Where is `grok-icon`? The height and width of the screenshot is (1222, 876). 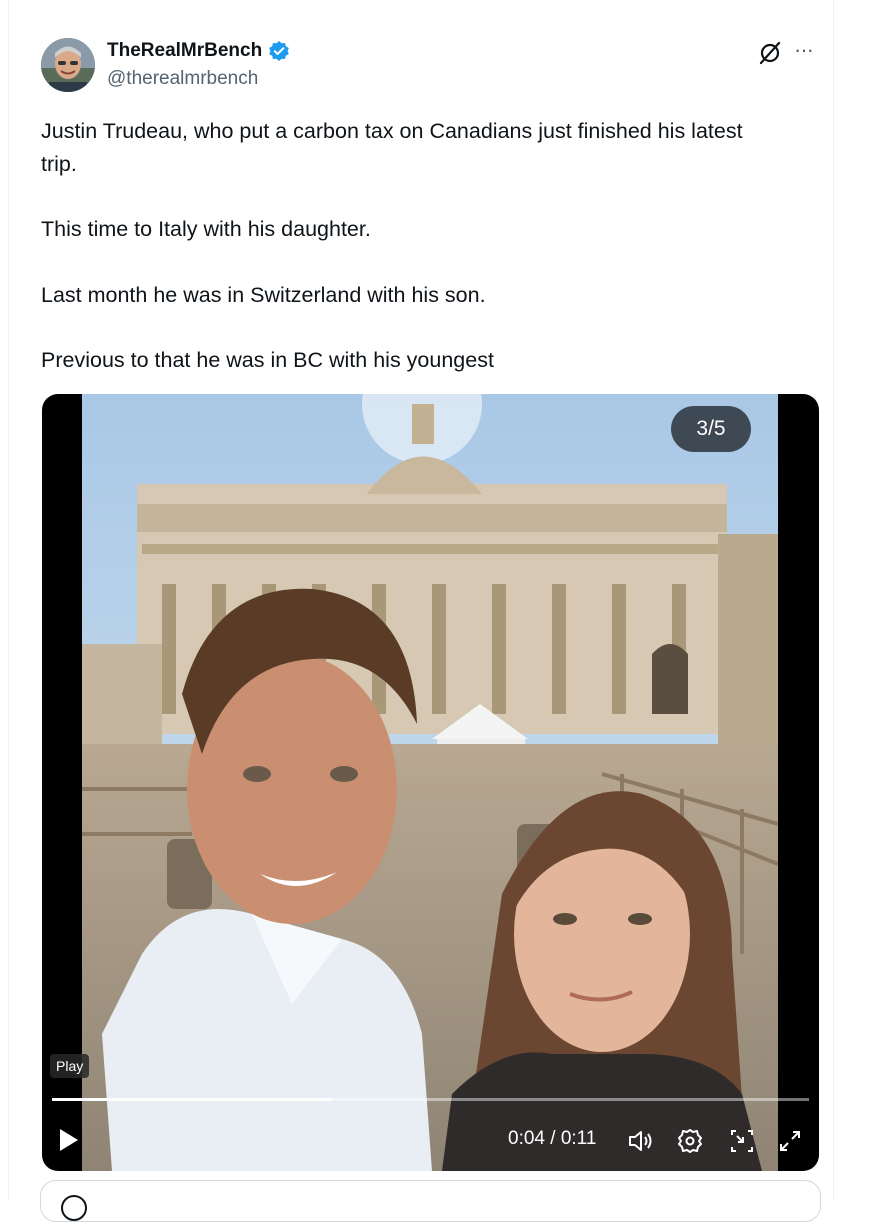 grok-icon is located at coordinates (770, 53).